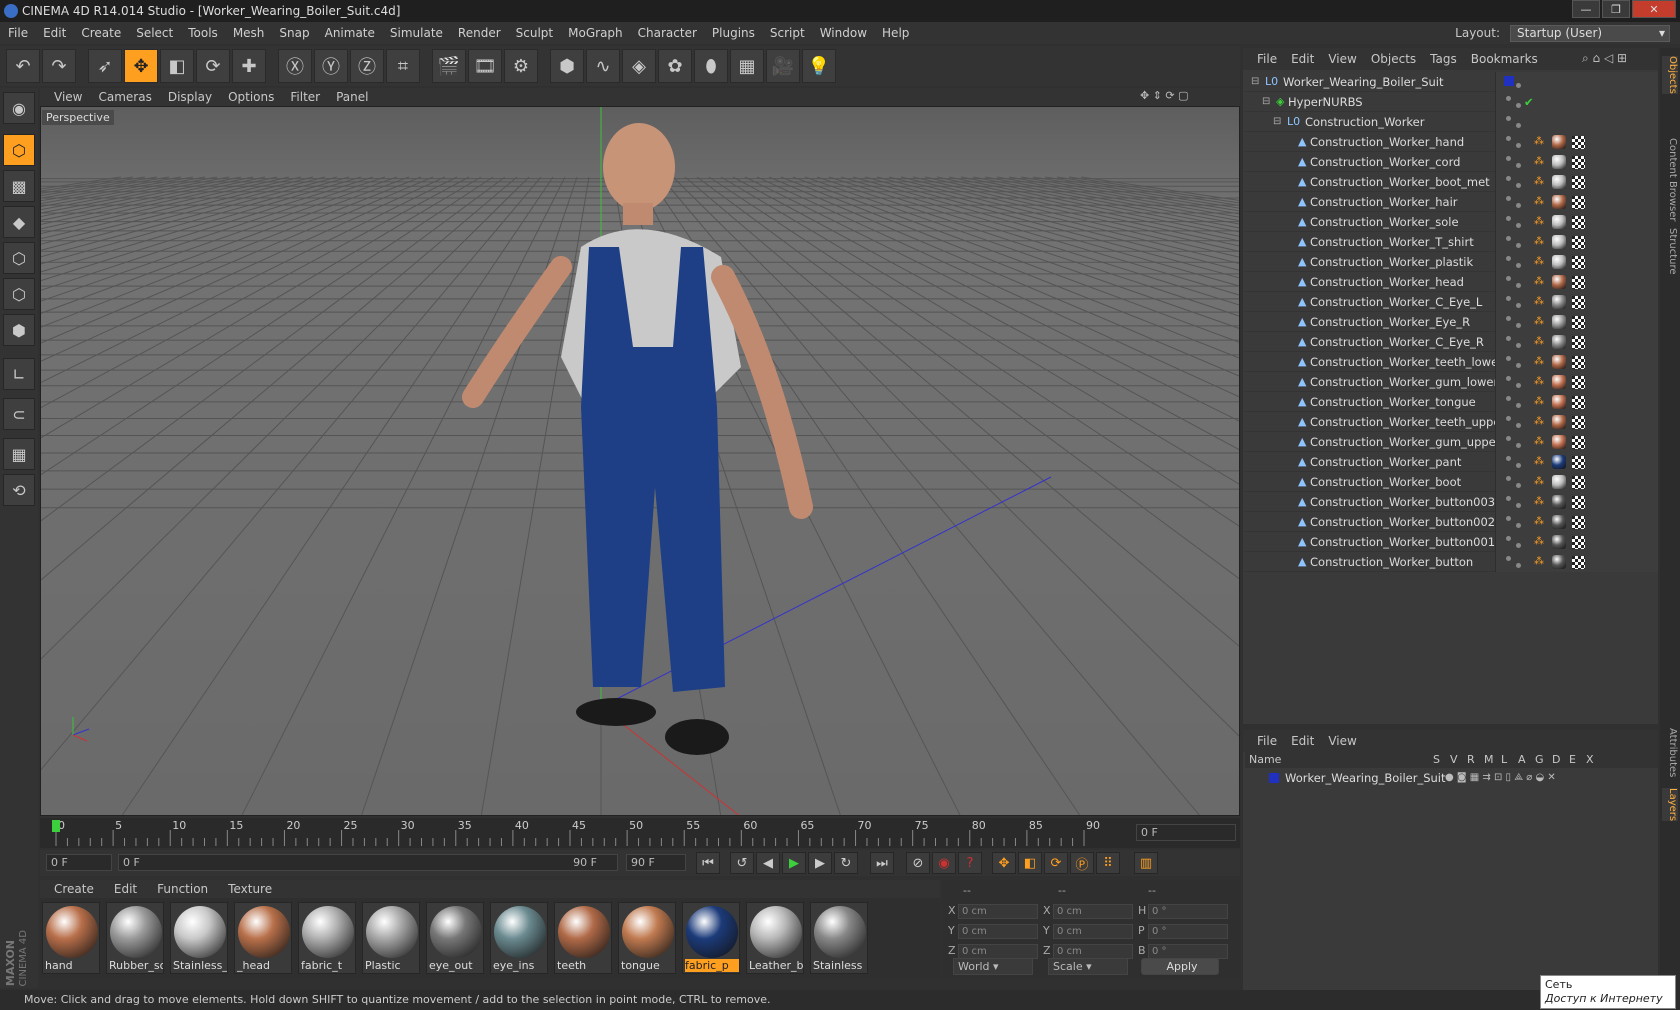 The height and width of the screenshot is (1010, 1680). What do you see at coordinates (1471, 760) in the screenshot?
I see `layer-col-r: R` at bounding box center [1471, 760].